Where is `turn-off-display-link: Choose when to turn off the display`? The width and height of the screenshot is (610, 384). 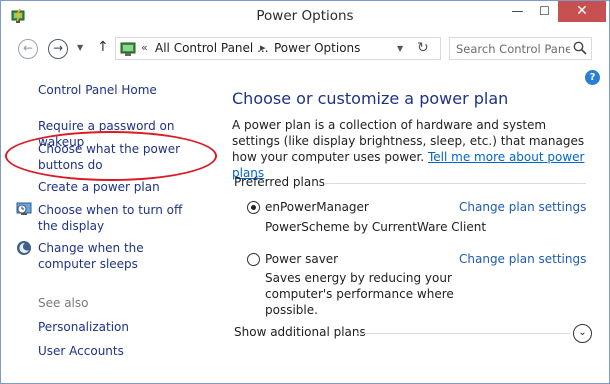
turn-off-display-link: Choose when to turn off the display is located at coordinates (118, 218).